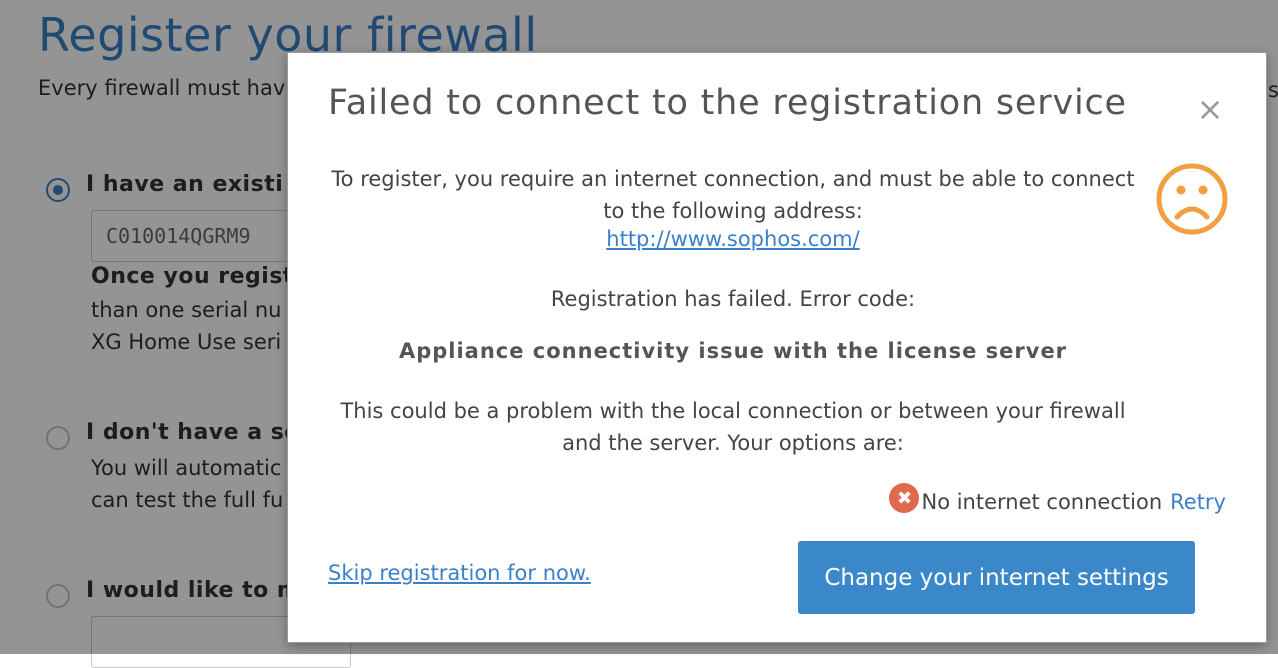 The image size is (1278, 668). I want to click on skip-registration-link: Skip registration for now., so click(459, 573).